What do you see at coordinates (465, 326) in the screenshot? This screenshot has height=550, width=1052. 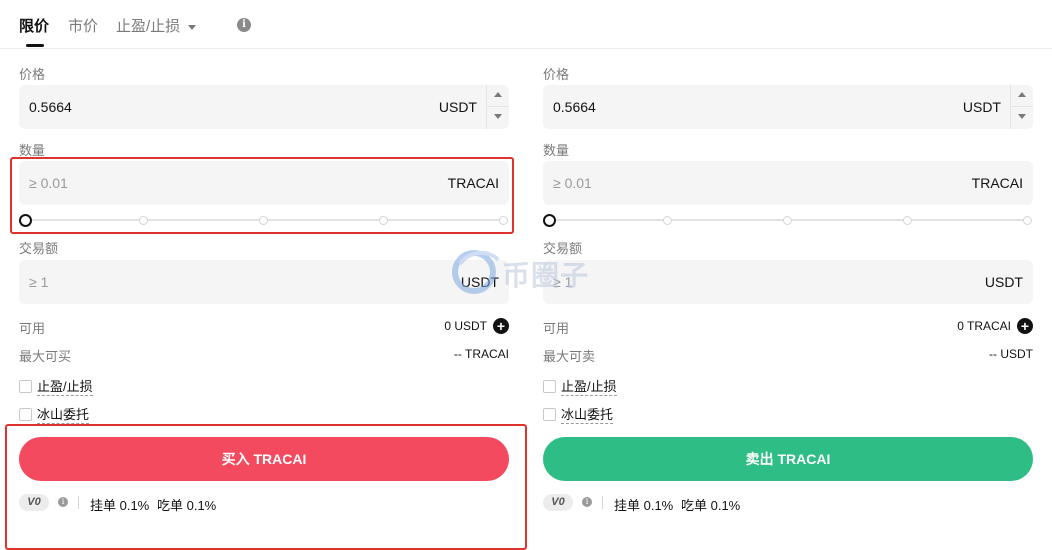 I see `available-value: 0 USDT` at bounding box center [465, 326].